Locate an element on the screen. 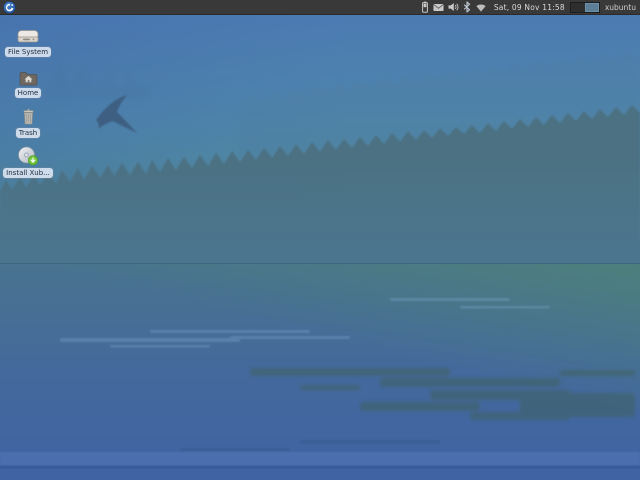 The height and width of the screenshot is (480, 640). desktop-icon-home: Home is located at coordinates (28, 82).